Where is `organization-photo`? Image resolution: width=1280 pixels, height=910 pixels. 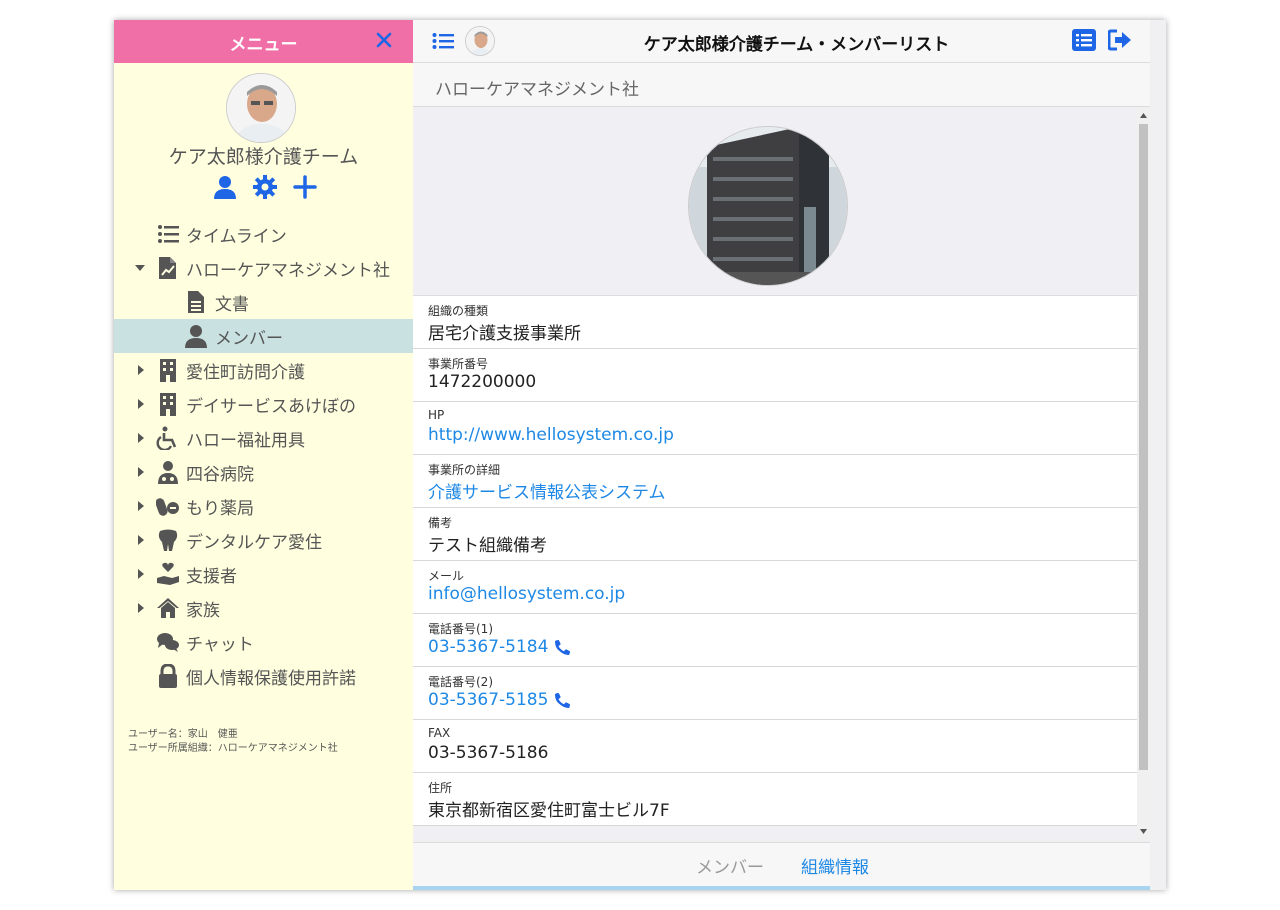 organization-photo is located at coordinates (768, 206).